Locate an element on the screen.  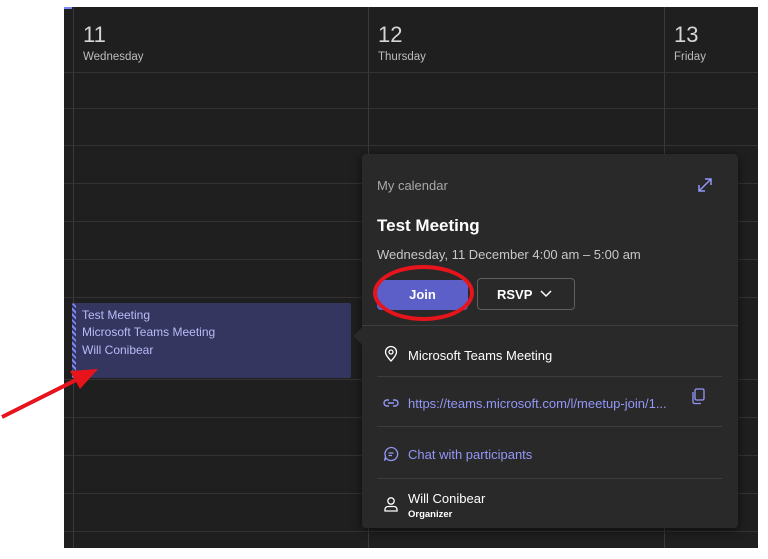
rsvp-button: RSVP is located at coordinates (526, 294).